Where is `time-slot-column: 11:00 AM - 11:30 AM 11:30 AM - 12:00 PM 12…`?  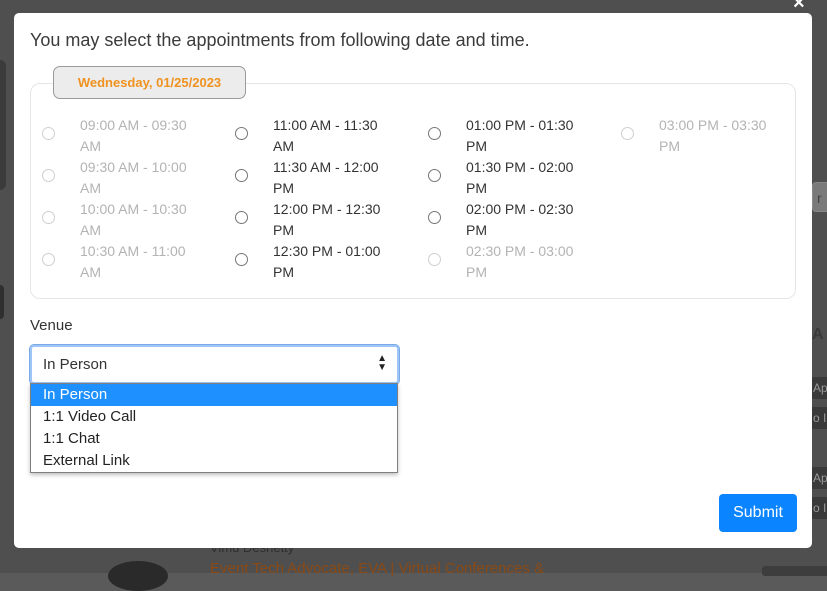
time-slot-column: 11:00 AM - 11:30 AM 11:30 AM - 12:00 PM 12… is located at coordinates (330, 199).